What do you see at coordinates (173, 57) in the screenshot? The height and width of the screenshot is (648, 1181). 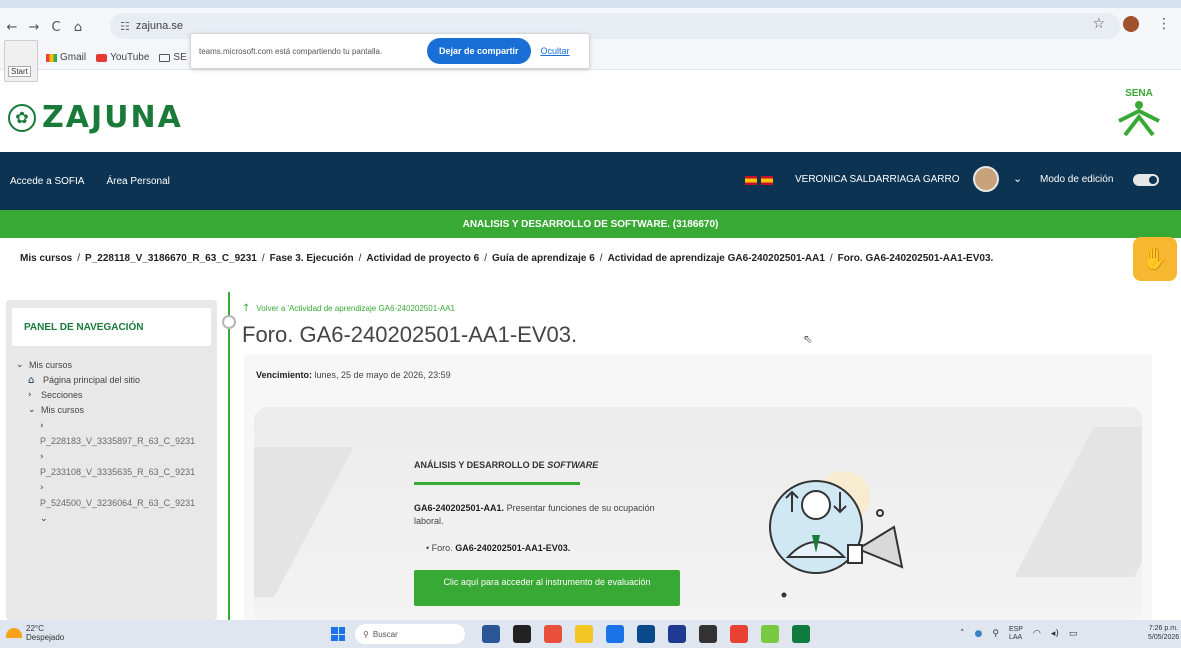 I see `bookmark-folder: SE` at bounding box center [173, 57].